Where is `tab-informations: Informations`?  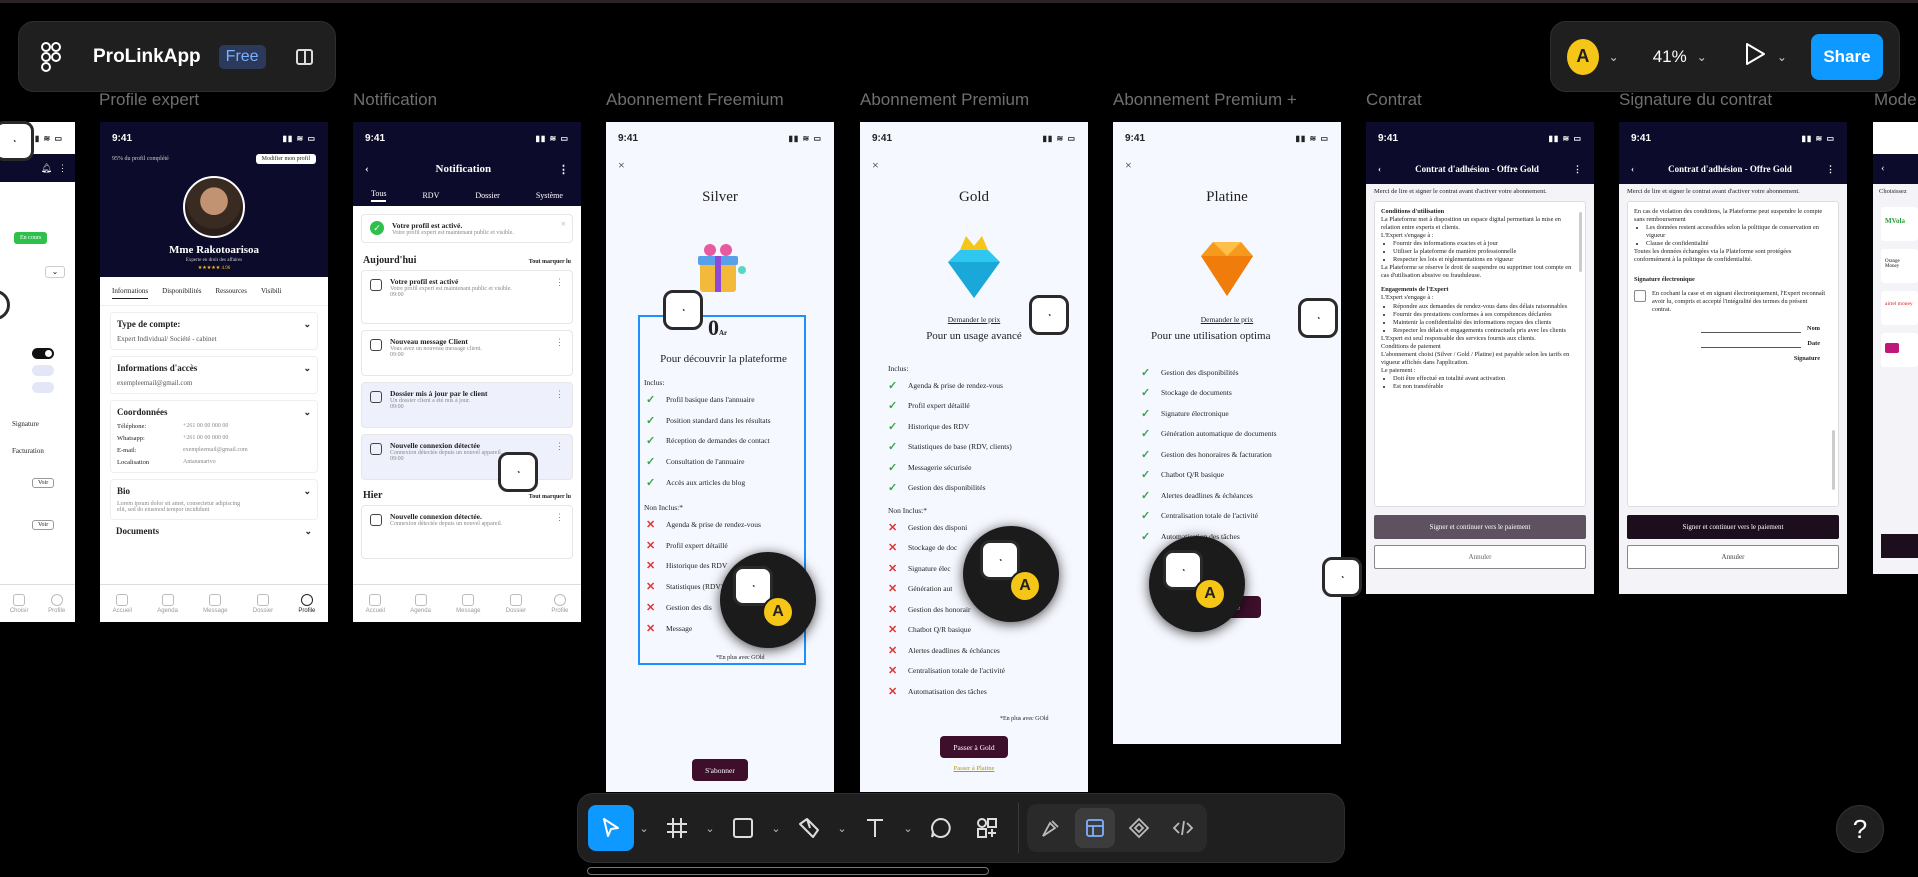
tab-informations: Informations is located at coordinates (130, 293).